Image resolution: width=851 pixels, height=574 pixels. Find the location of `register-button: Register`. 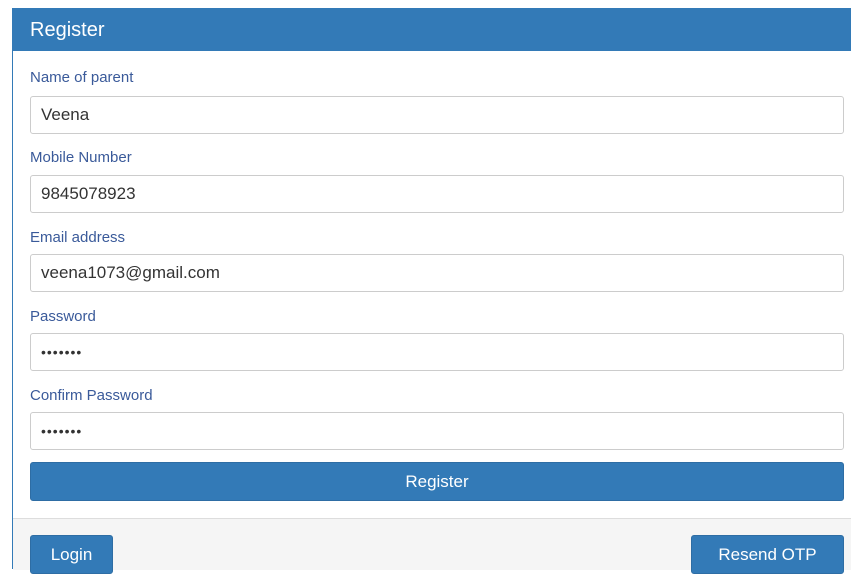

register-button: Register is located at coordinates (437, 481).